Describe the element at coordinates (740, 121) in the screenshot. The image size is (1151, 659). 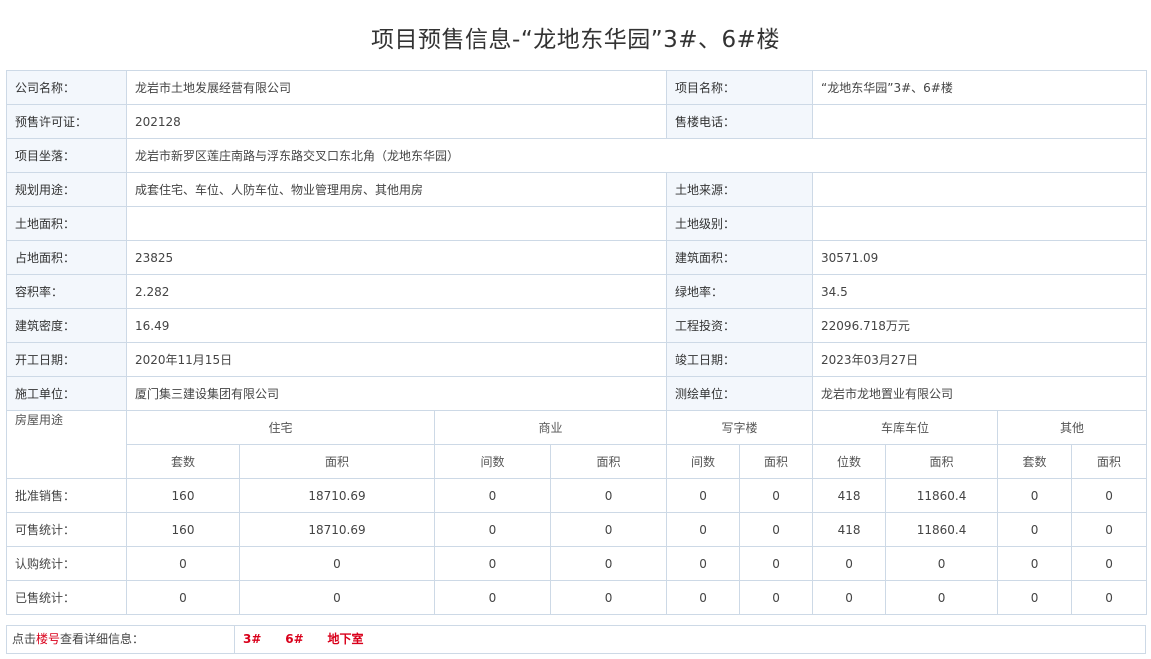
I see `phone-label: 售楼电话：` at that location.